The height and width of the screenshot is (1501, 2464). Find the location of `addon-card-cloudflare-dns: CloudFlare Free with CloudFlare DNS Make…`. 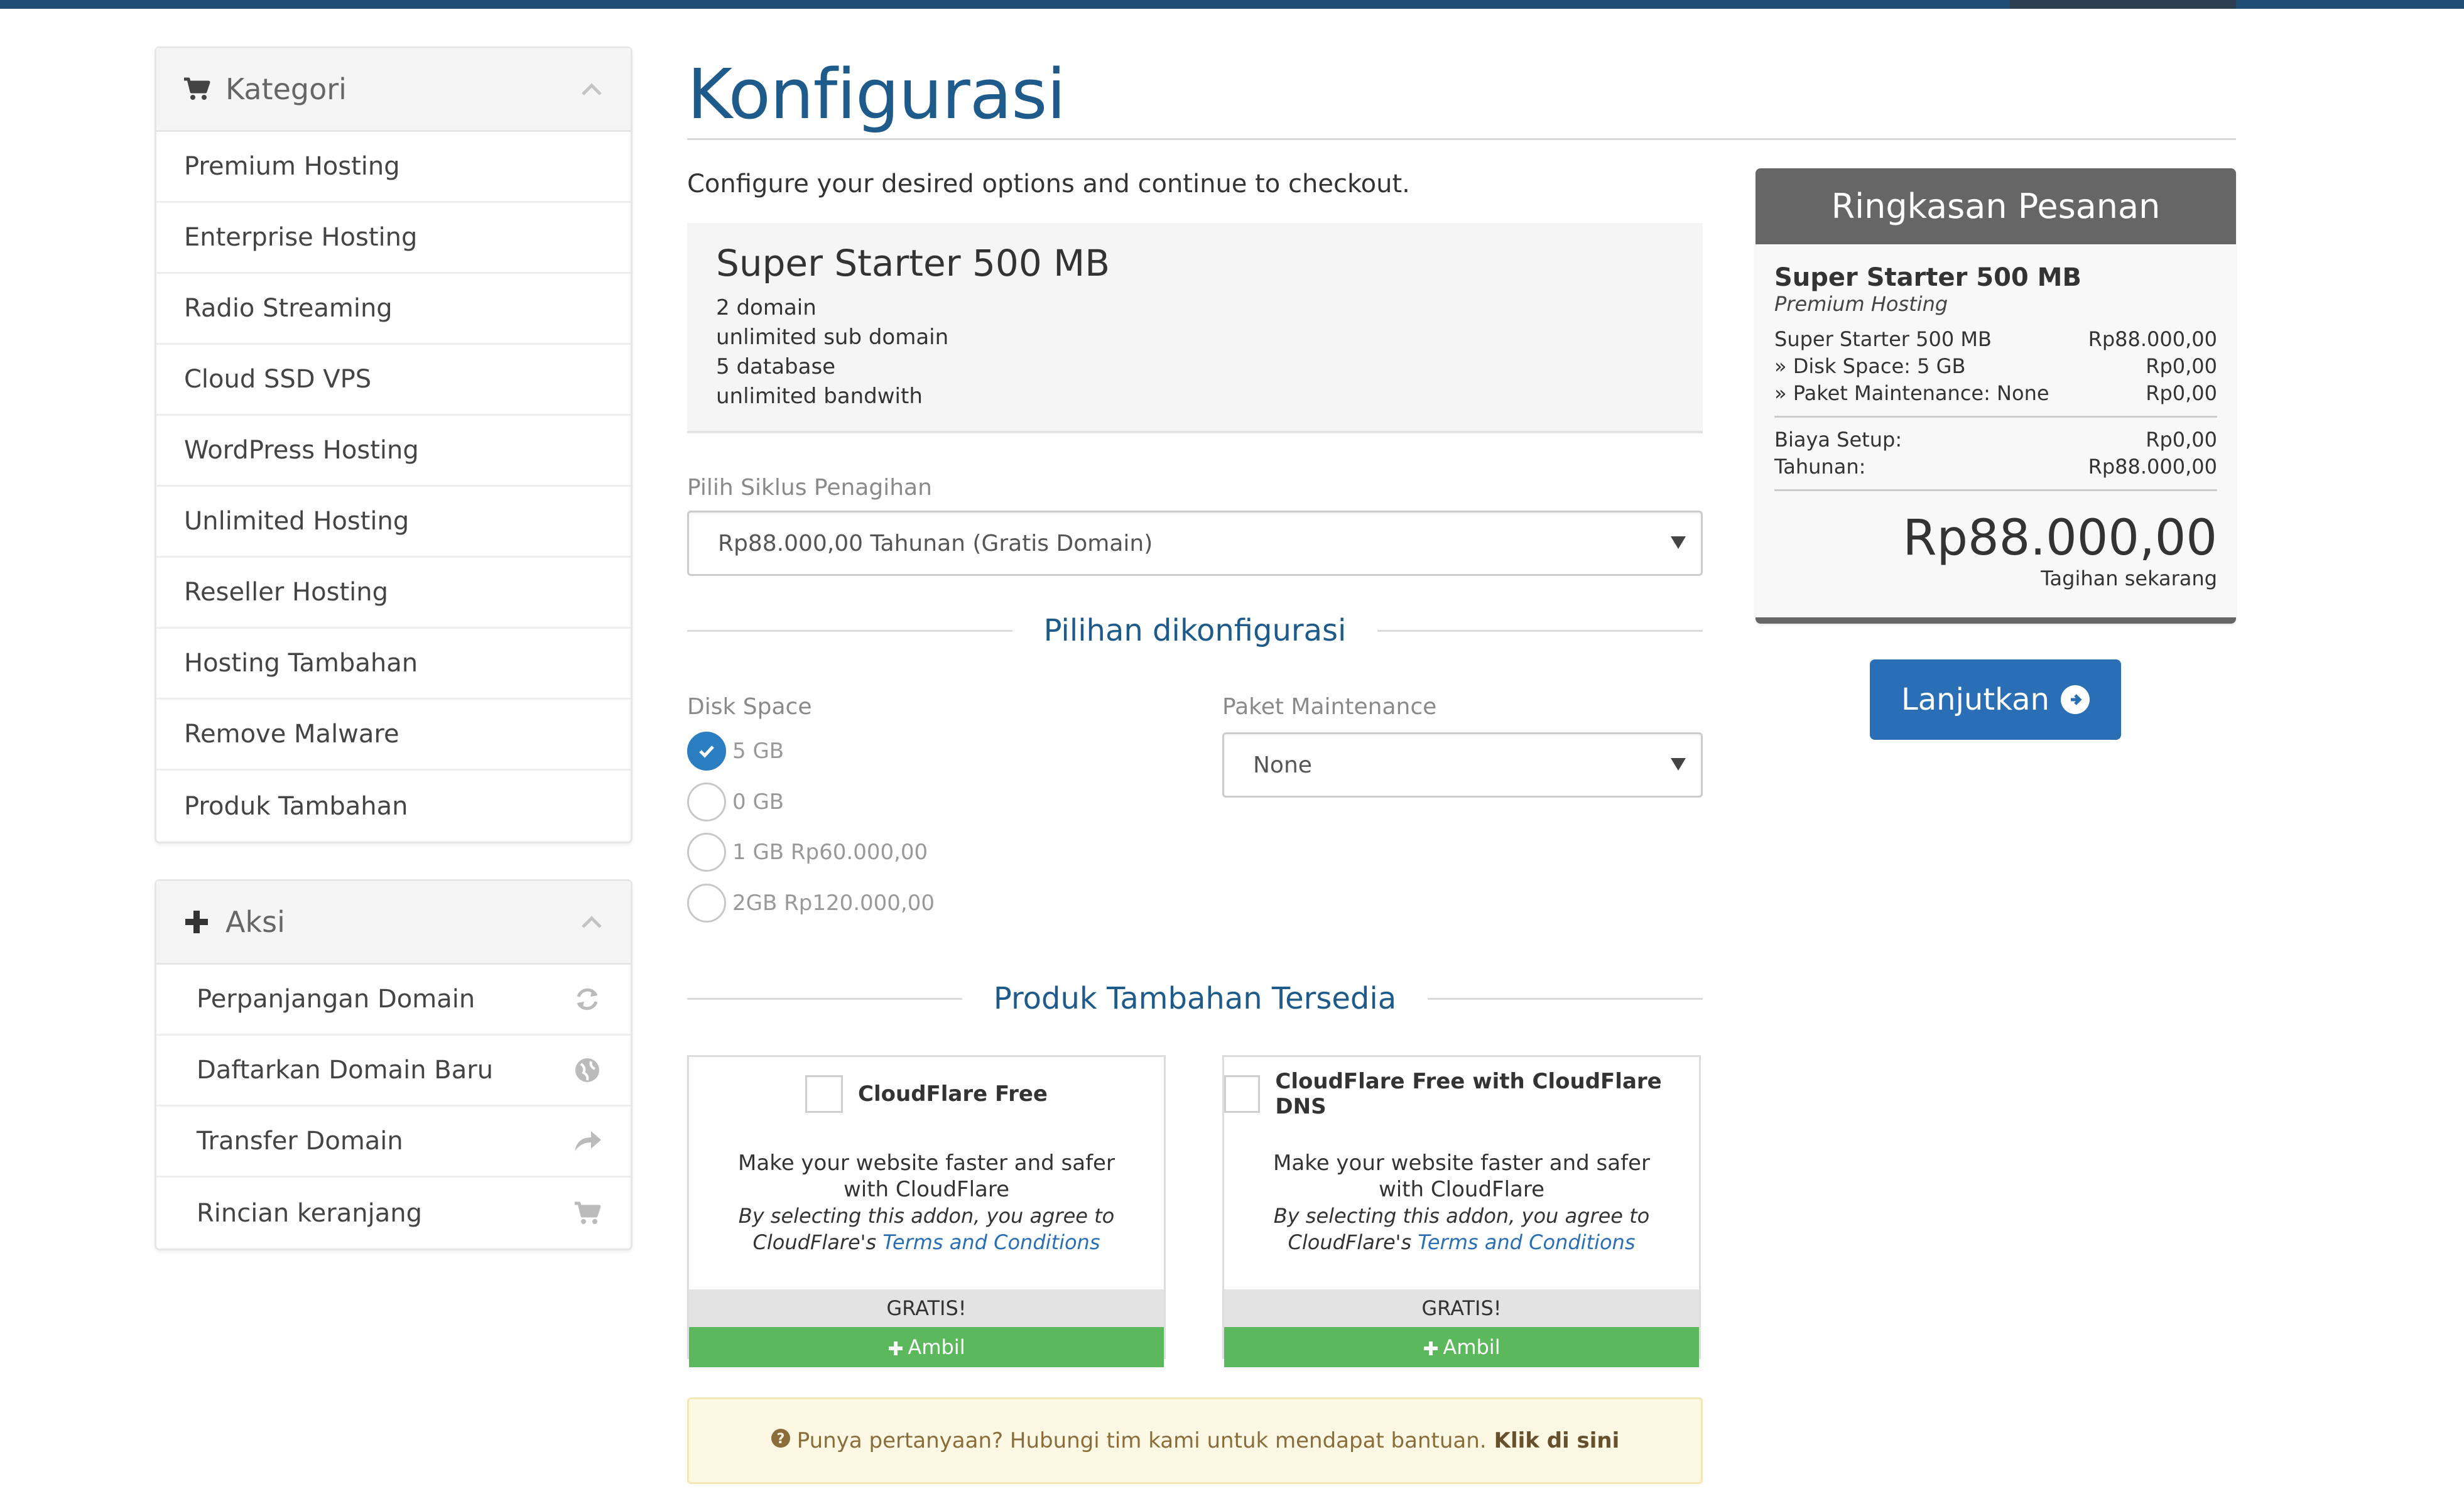

addon-card-cloudflare-dns: CloudFlare Free with CloudFlare DNS Make… is located at coordinates (1461, 1211).